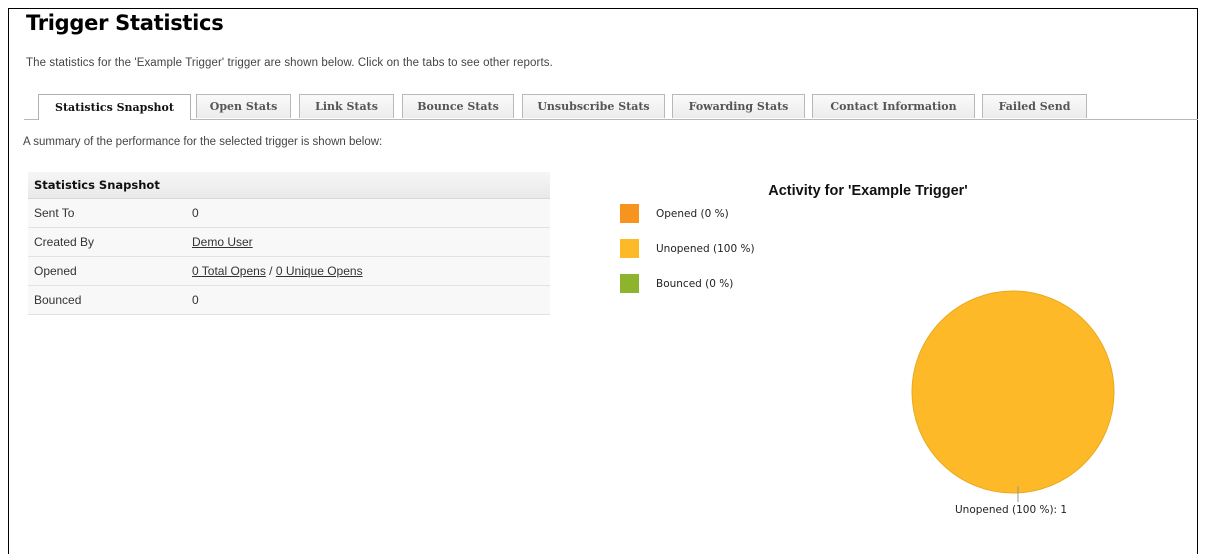 The height and width of the screenshot is (554, 1205). What do you see at coordinates (289, 185) in the screenshot?
I see `snapshot-header: Statistics Snapshot` at bounding box center [289, 185].